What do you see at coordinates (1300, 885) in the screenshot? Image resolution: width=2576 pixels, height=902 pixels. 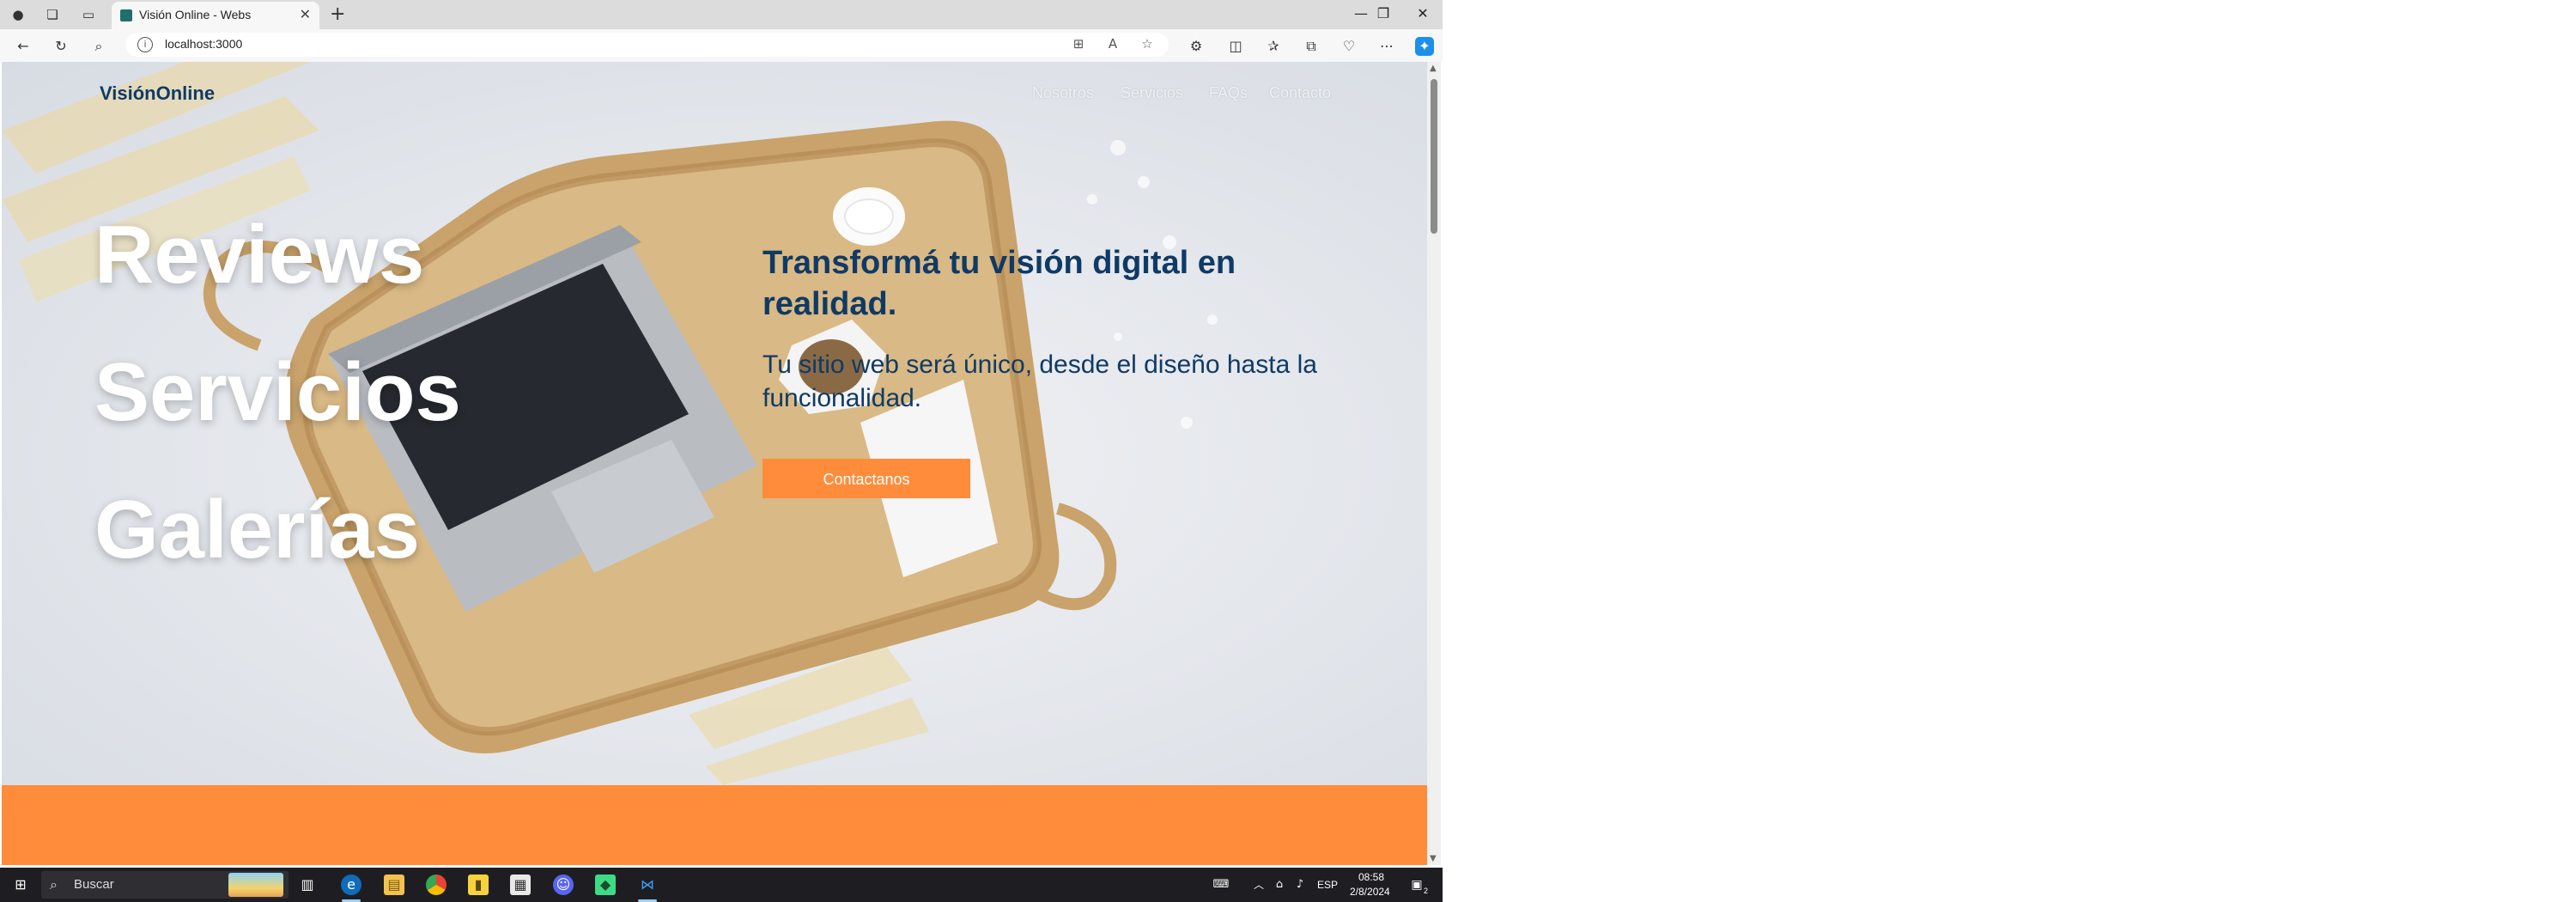 I see `volume-icon: ♪` at bounding box center [1300, 885].